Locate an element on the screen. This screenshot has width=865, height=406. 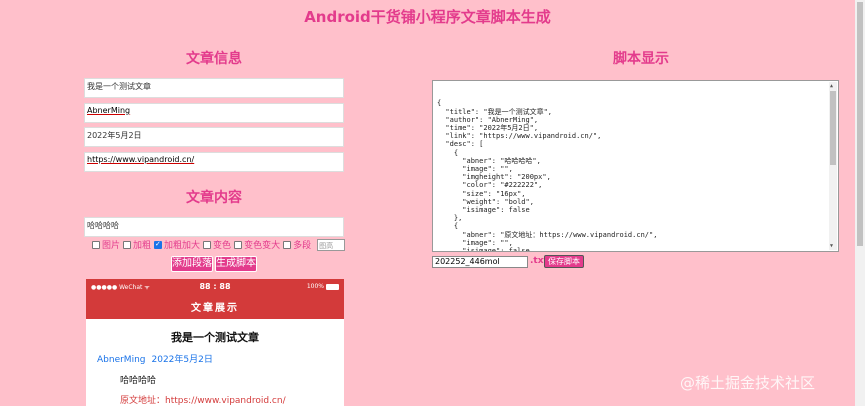
preview-source-link: 原文地址：https://www.vipandroid.cn/ is located at coordinates (203, 399).